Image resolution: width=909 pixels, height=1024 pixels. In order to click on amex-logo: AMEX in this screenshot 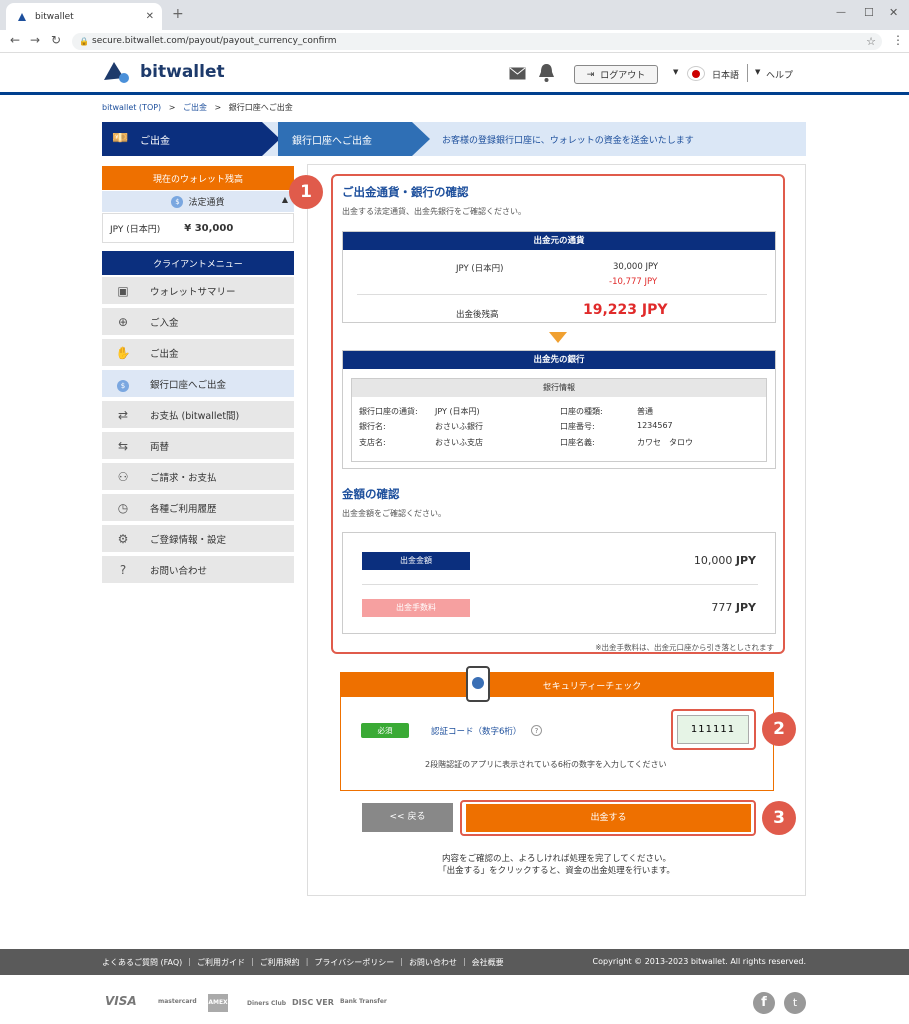, I will do `click(218, 1003)`.